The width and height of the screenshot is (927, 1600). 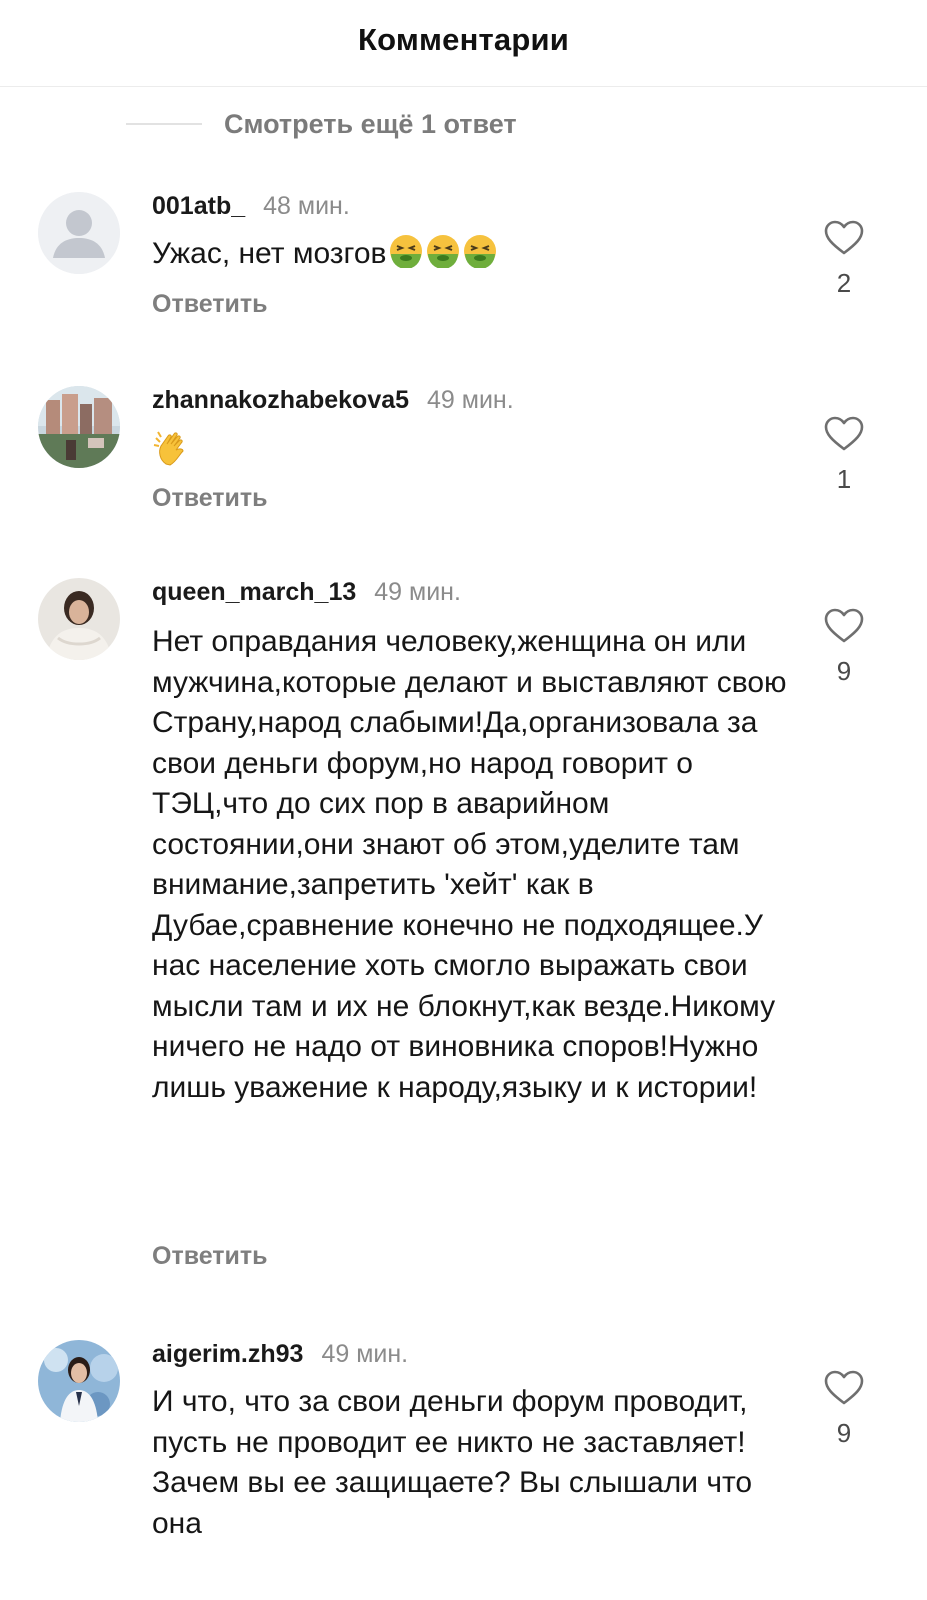 What do you see at coordinates (844, 455) in the screenshot?
I see `like-control: 1` at bounding box center [844, 455].